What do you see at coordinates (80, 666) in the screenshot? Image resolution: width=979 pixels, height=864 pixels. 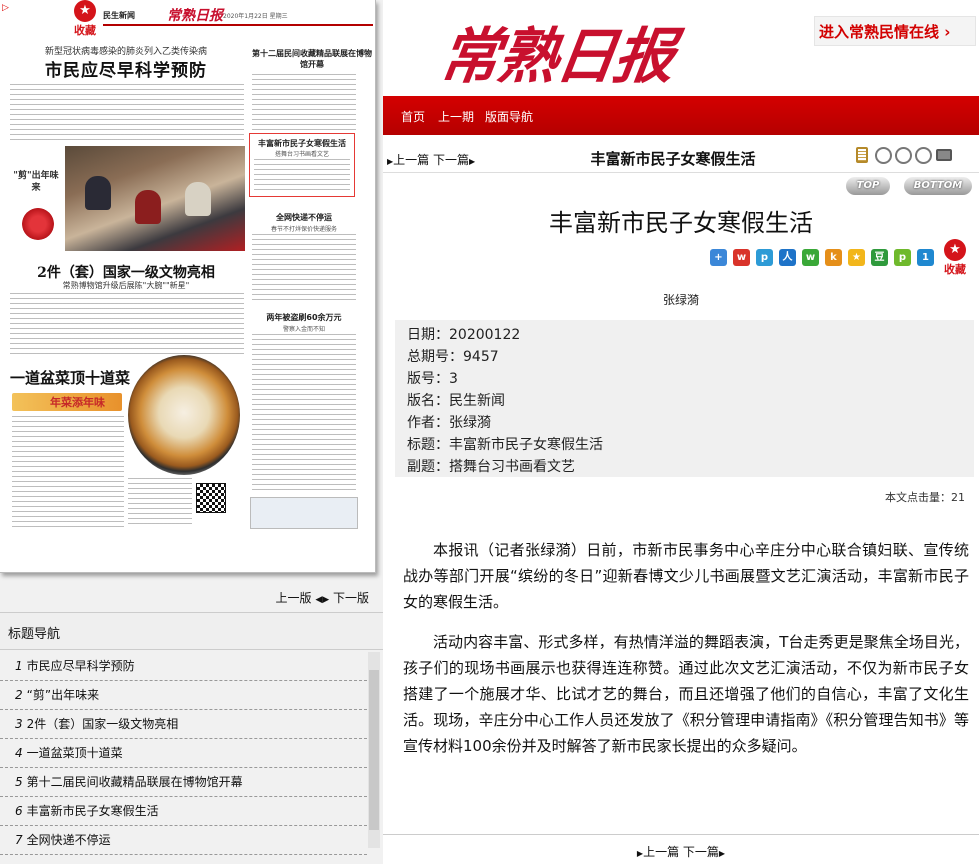 I see `toc-title: 市民应尽早科学预防` at bounding box center [80, 666].